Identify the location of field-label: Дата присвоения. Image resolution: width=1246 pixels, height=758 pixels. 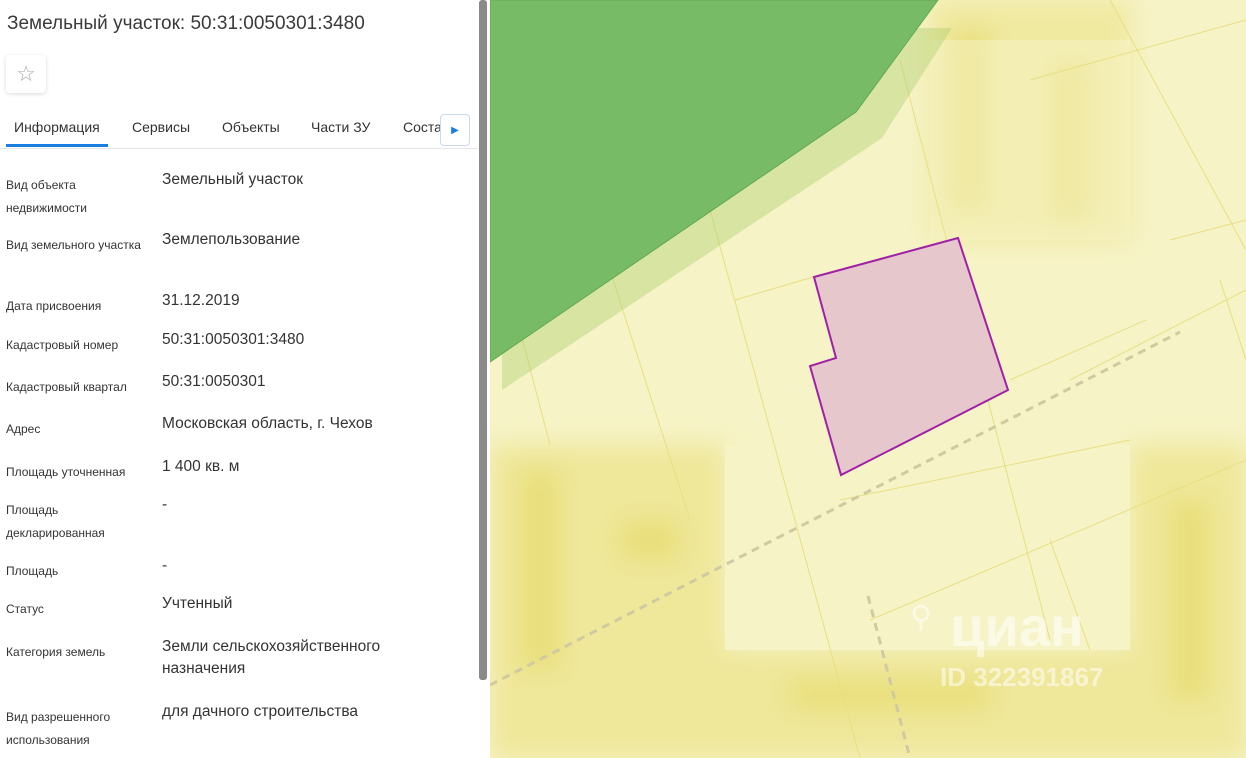
(54, 306).